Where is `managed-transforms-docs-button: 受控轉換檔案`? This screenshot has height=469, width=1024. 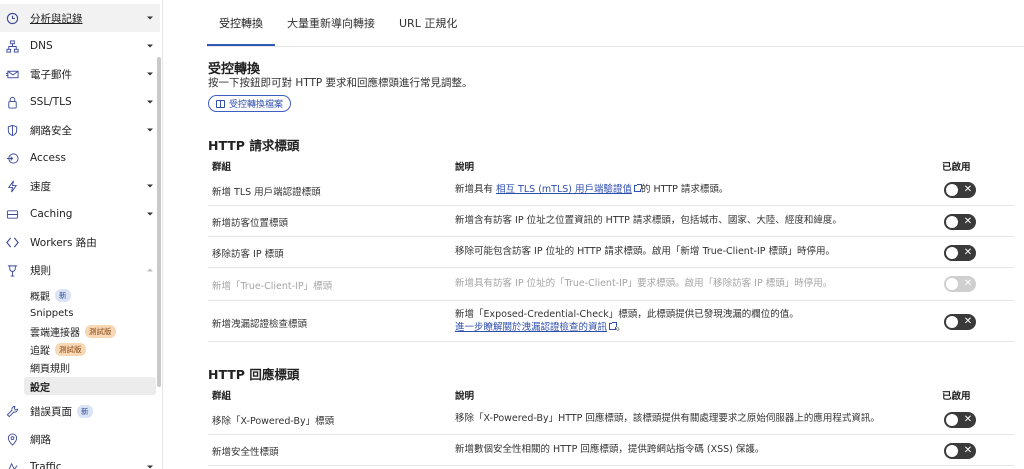
managed-transforms-docs-button: 受控轉換檔案 is located at coordinates (250, 103).